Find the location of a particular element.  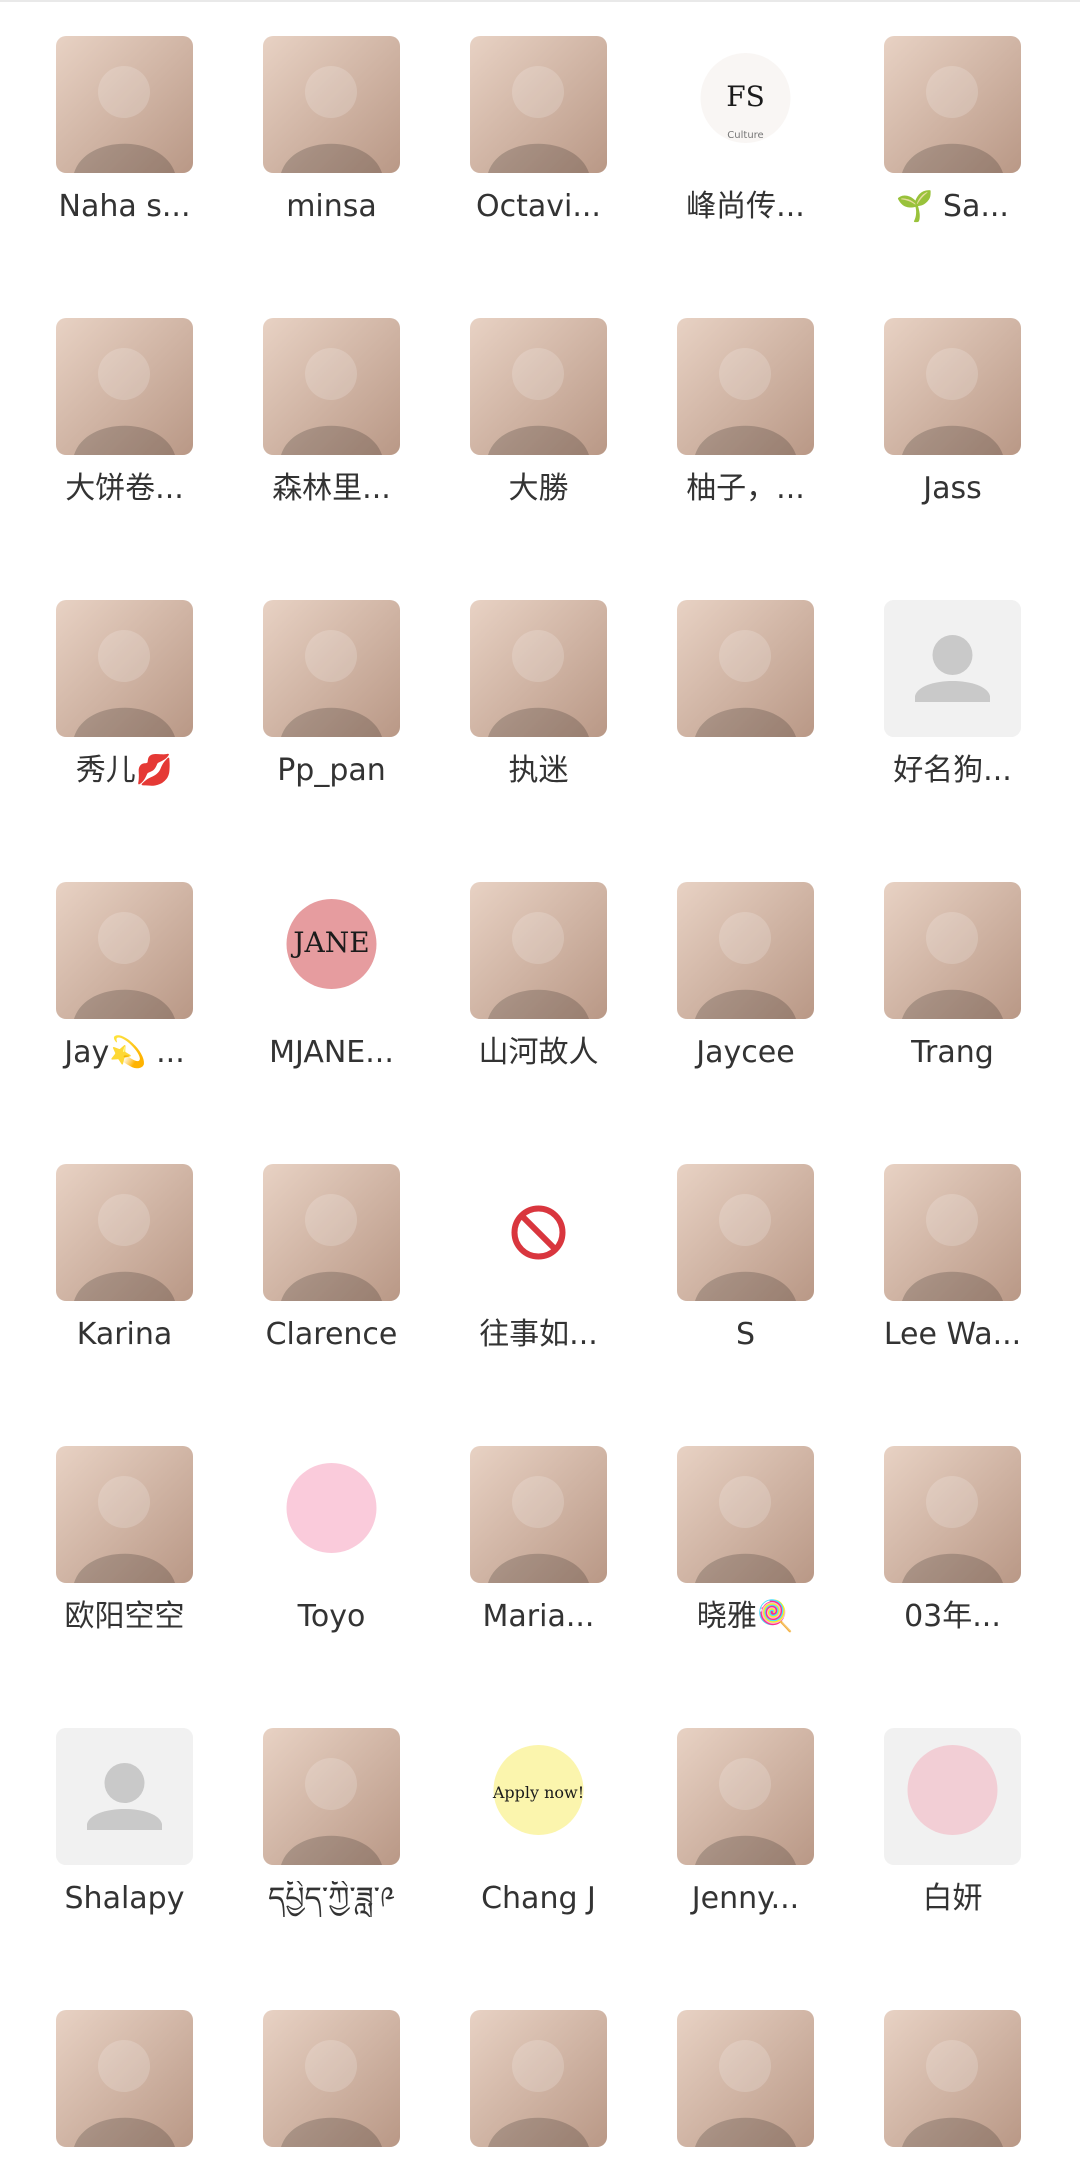

member-item: Karina is located at coordinates (124, 1258).